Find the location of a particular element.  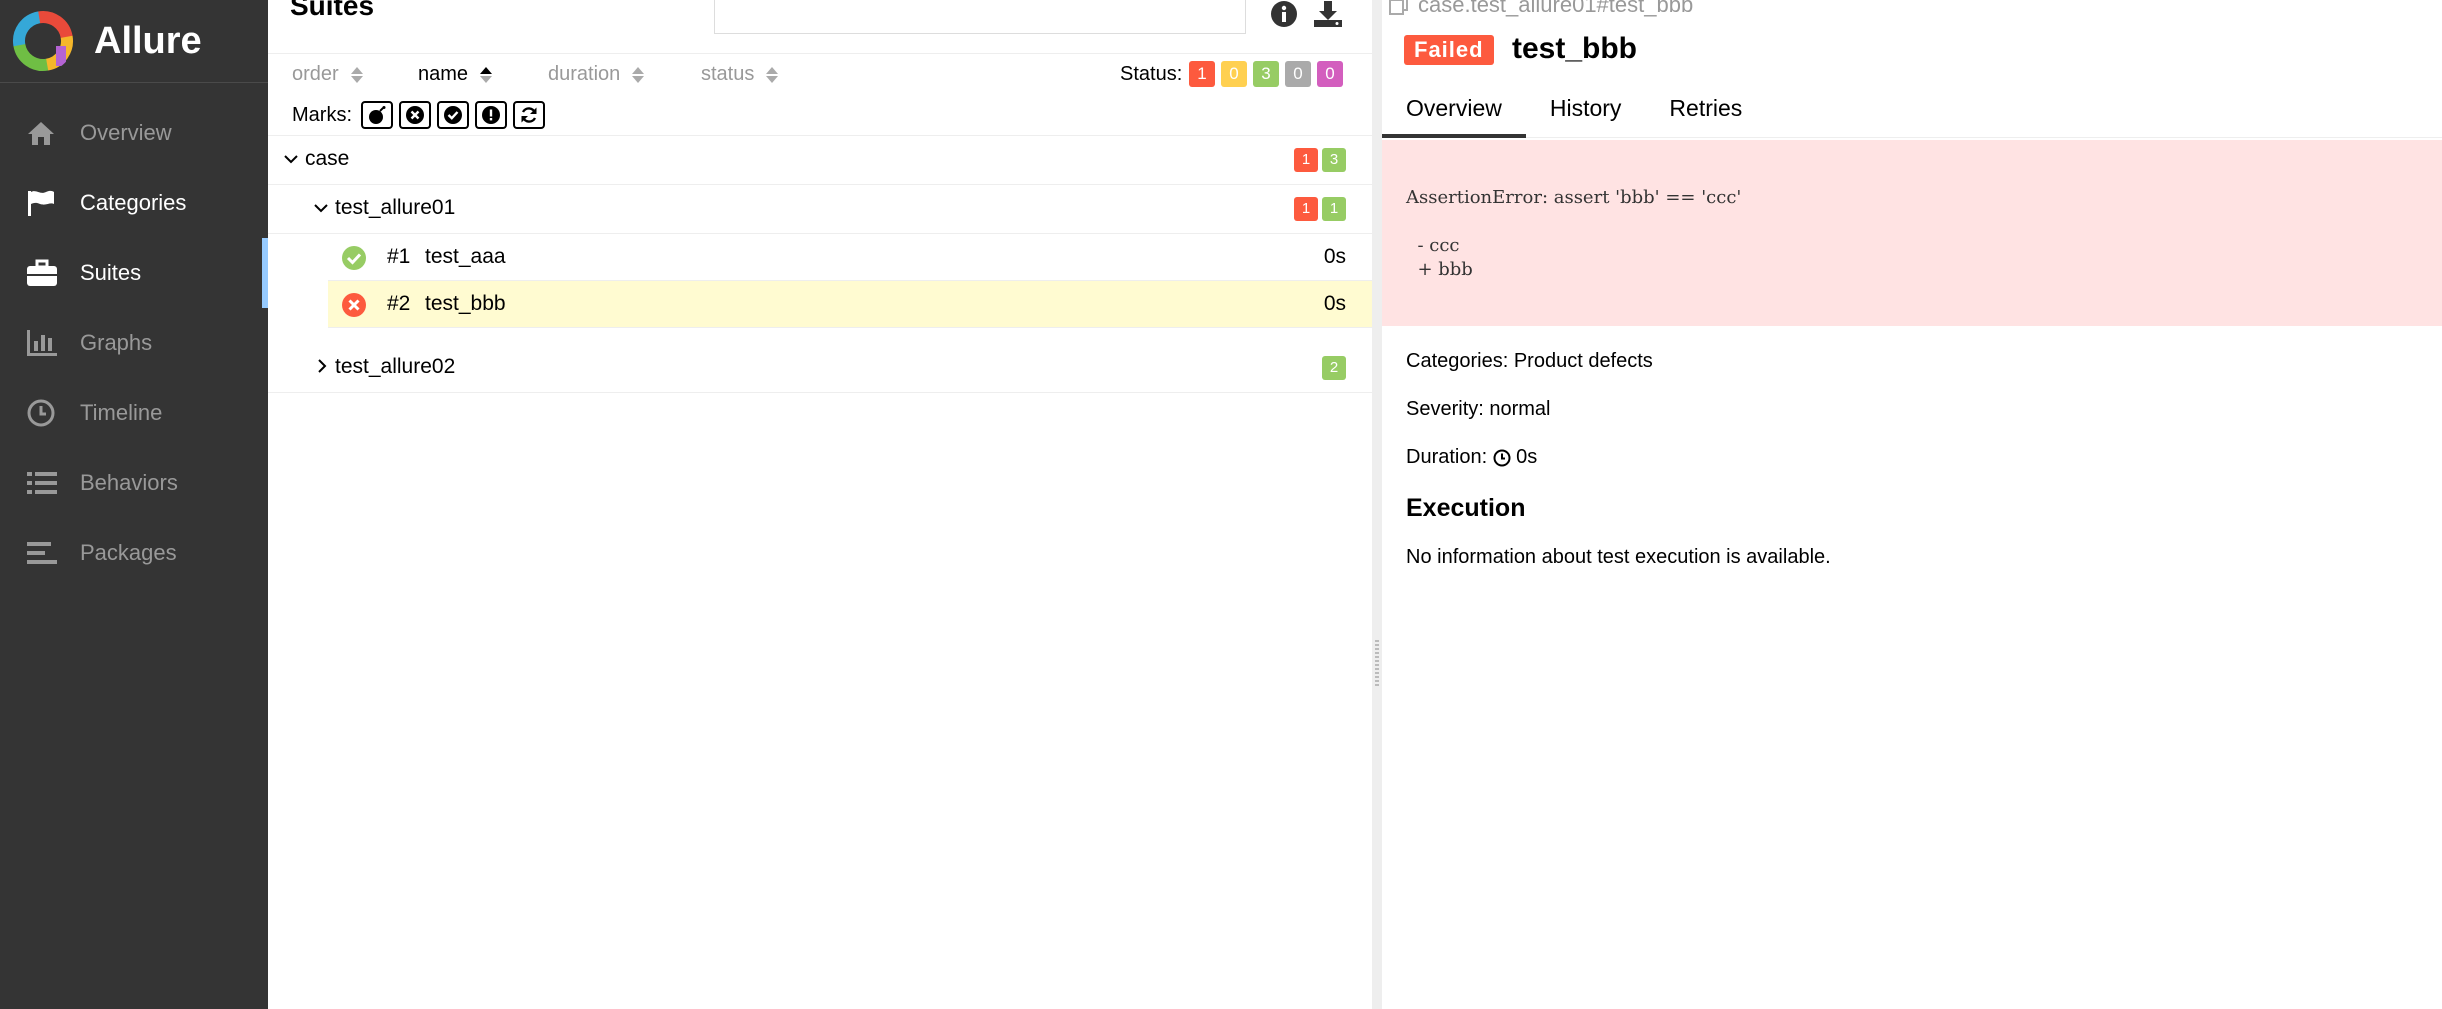

sort-label: status is located at coordinates (728, 74).